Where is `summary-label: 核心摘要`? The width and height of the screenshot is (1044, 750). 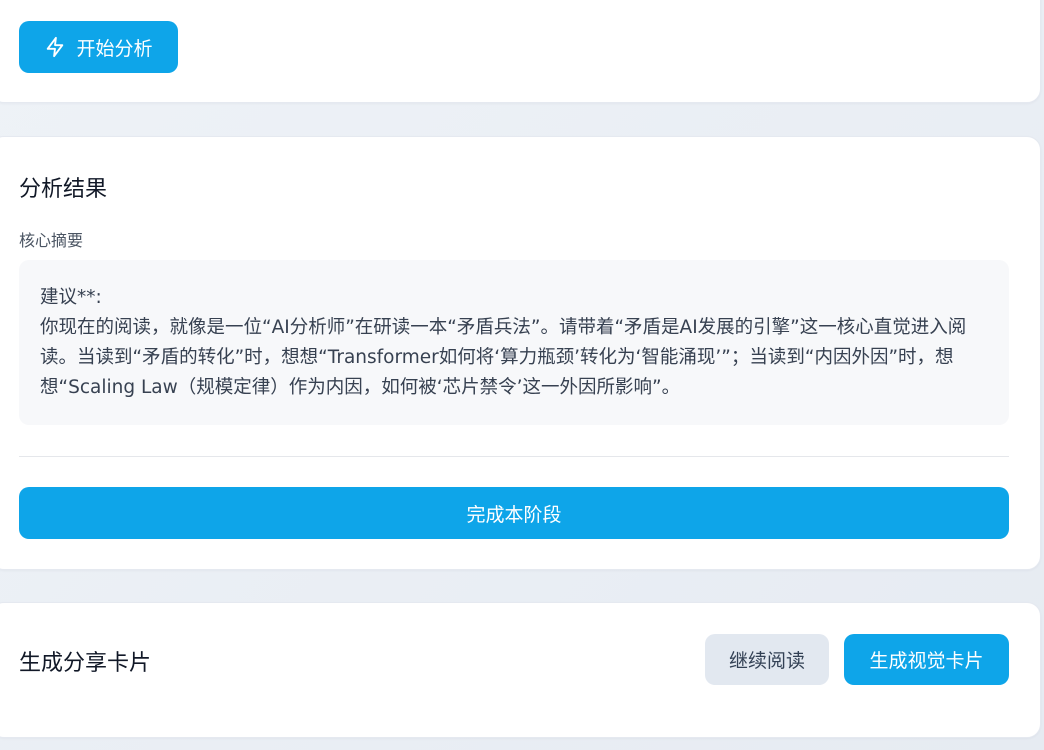
summary-label: 核心摘要 is located at coordinates (51, 240).